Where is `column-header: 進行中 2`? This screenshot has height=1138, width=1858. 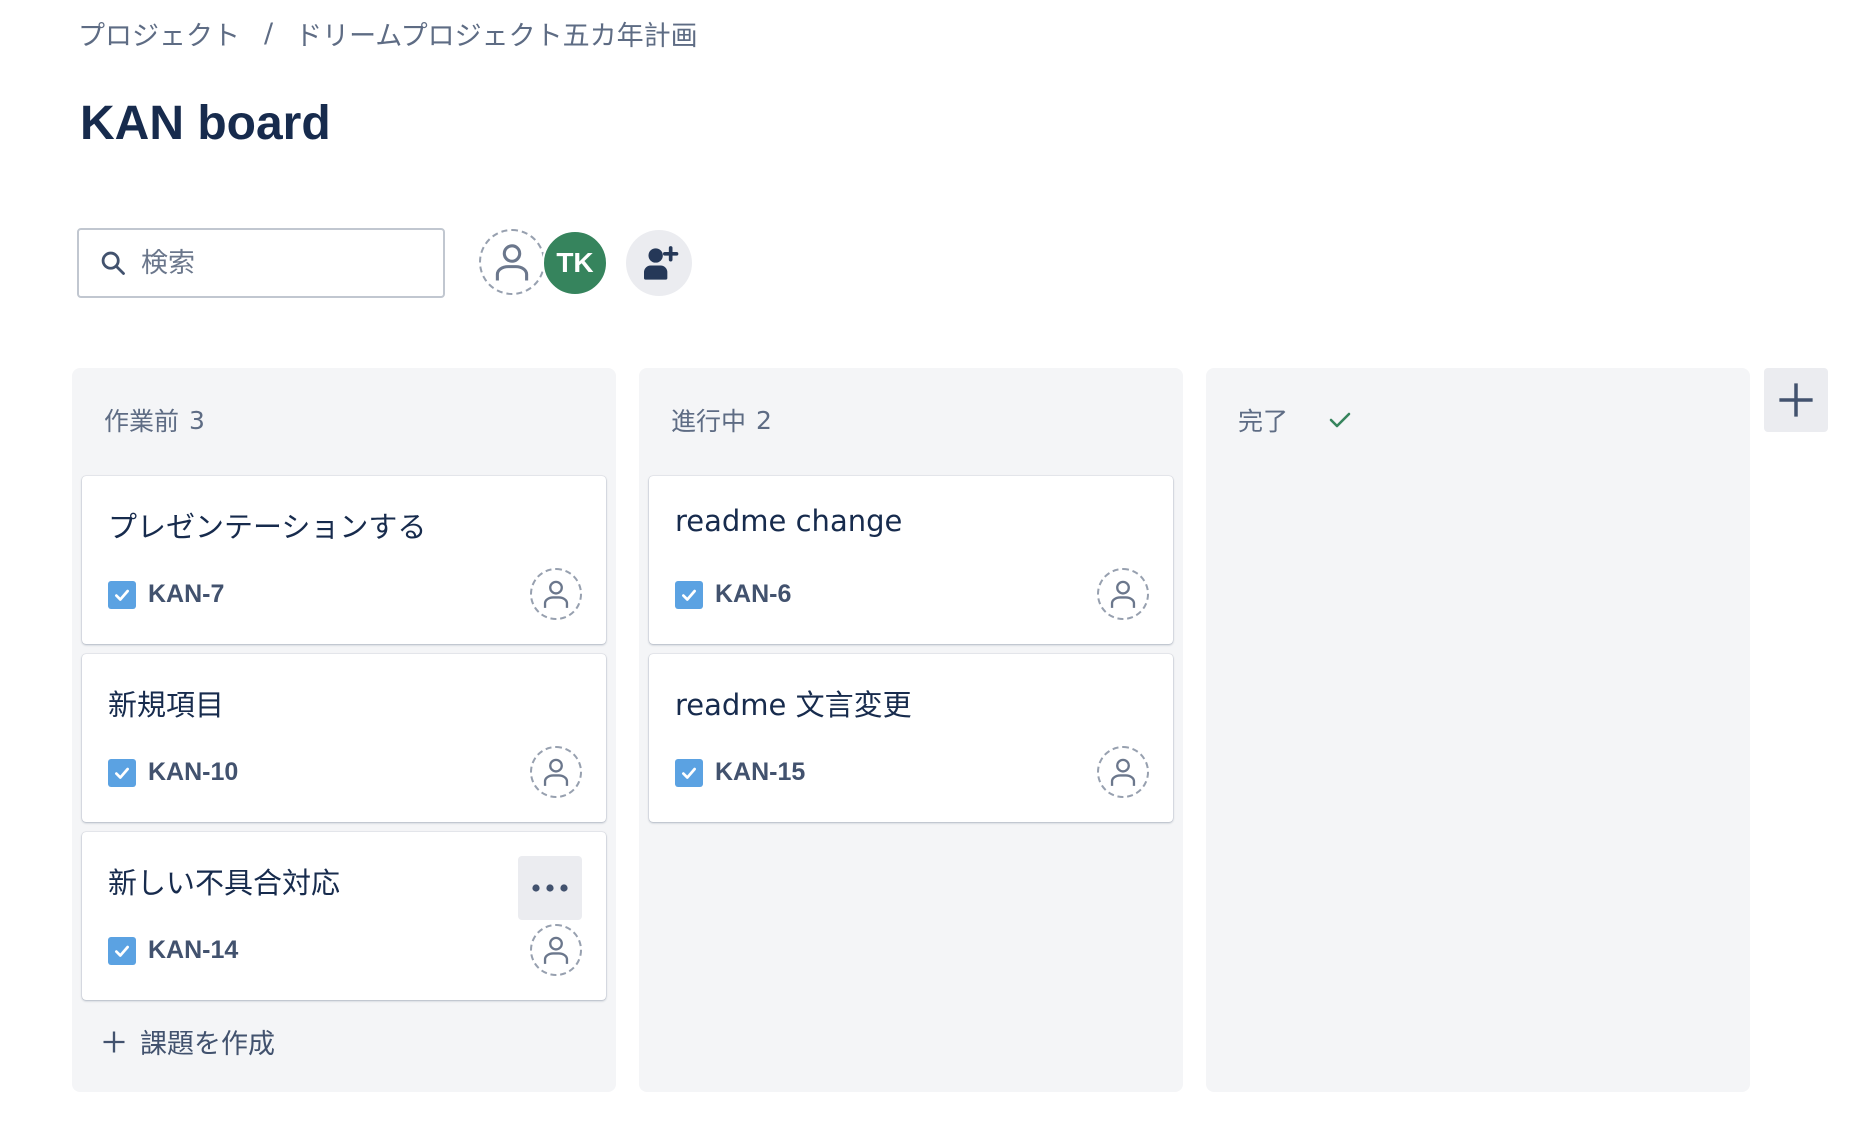 column-header: 進行中 2 is located at coordinates (721, 420).